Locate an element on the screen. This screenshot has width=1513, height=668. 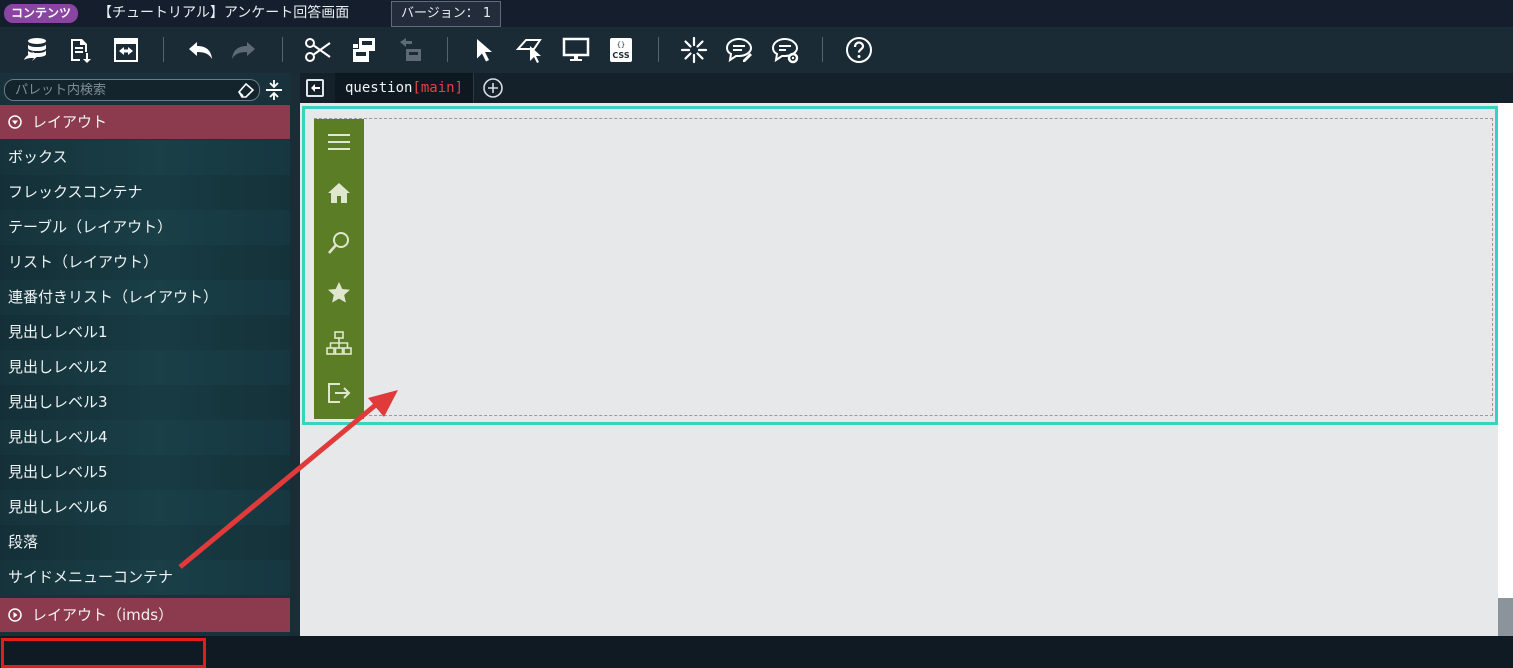
palette-search-input is located at coordinates (120, 90).